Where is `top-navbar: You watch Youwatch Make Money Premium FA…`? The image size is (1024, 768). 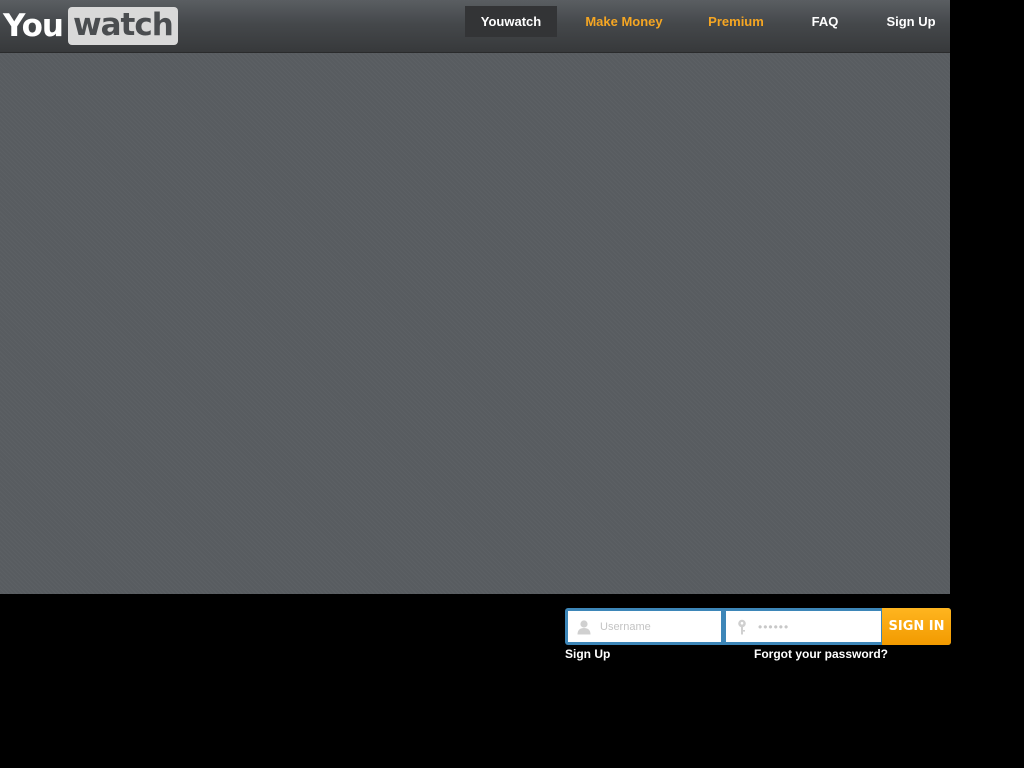
top-navbar: You watch Youwatch Make Money Premium FA… is located at coordinates (475, 26).